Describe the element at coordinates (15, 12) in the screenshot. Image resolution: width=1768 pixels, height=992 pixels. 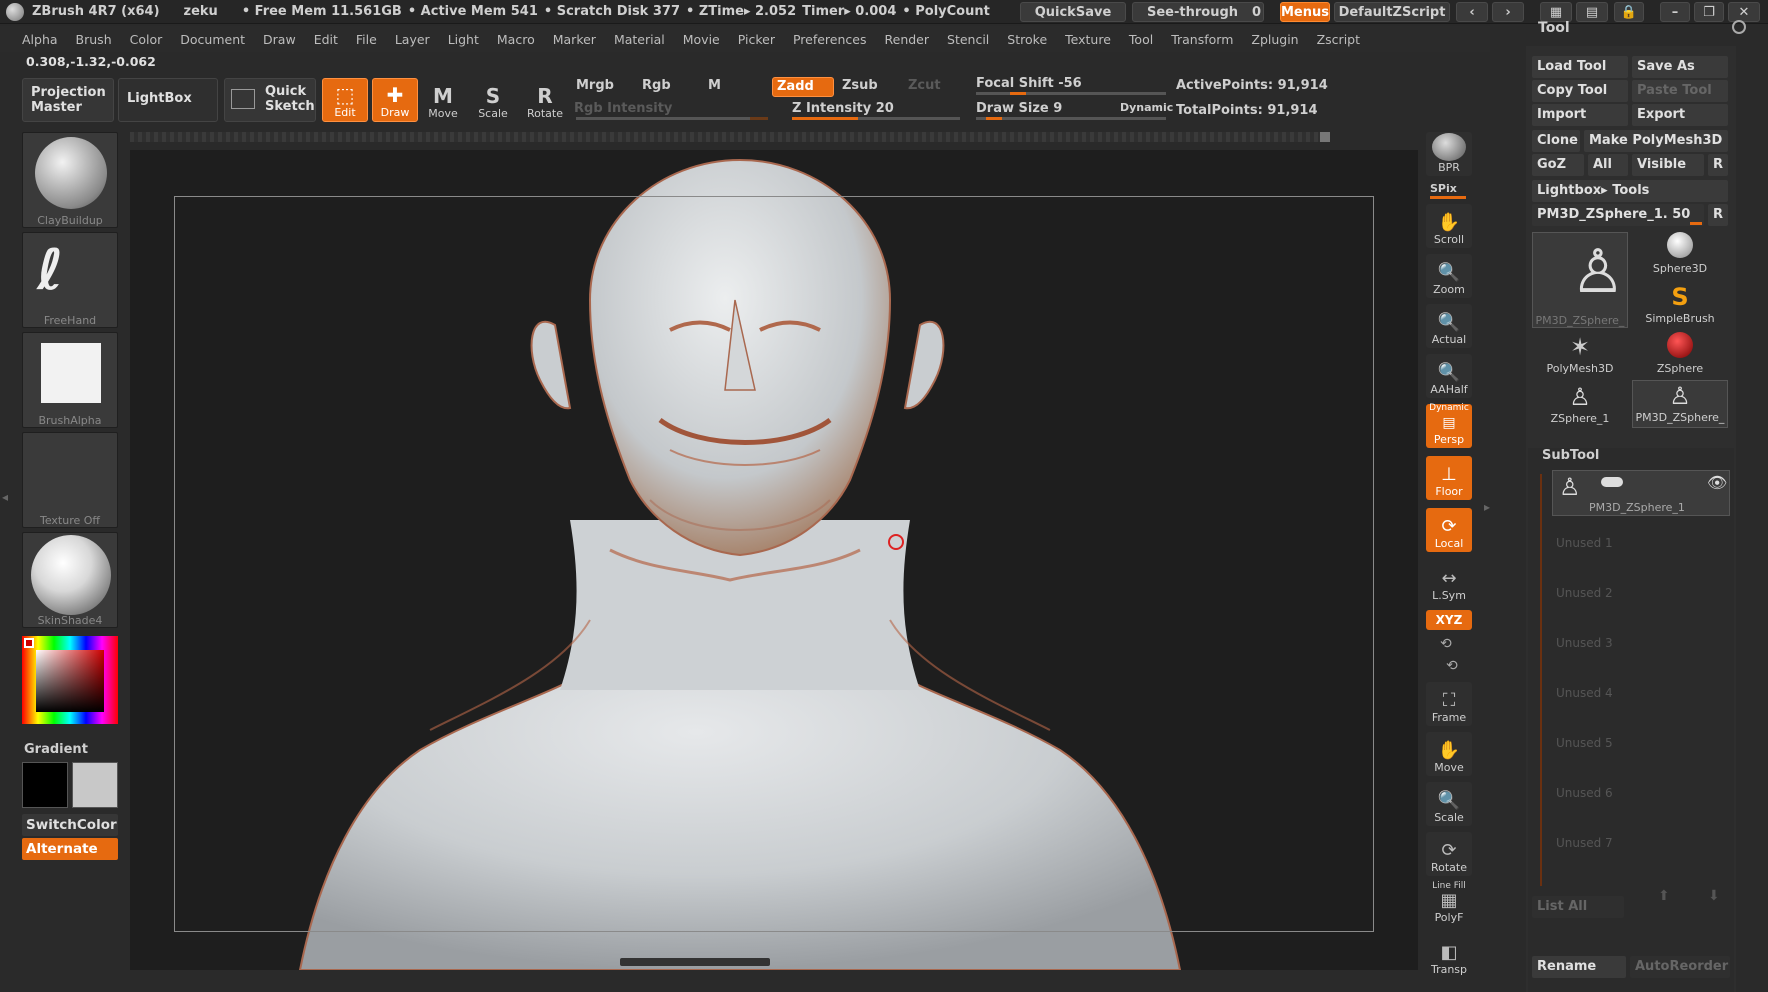
I see `zbrush-logo-icon` at that location.